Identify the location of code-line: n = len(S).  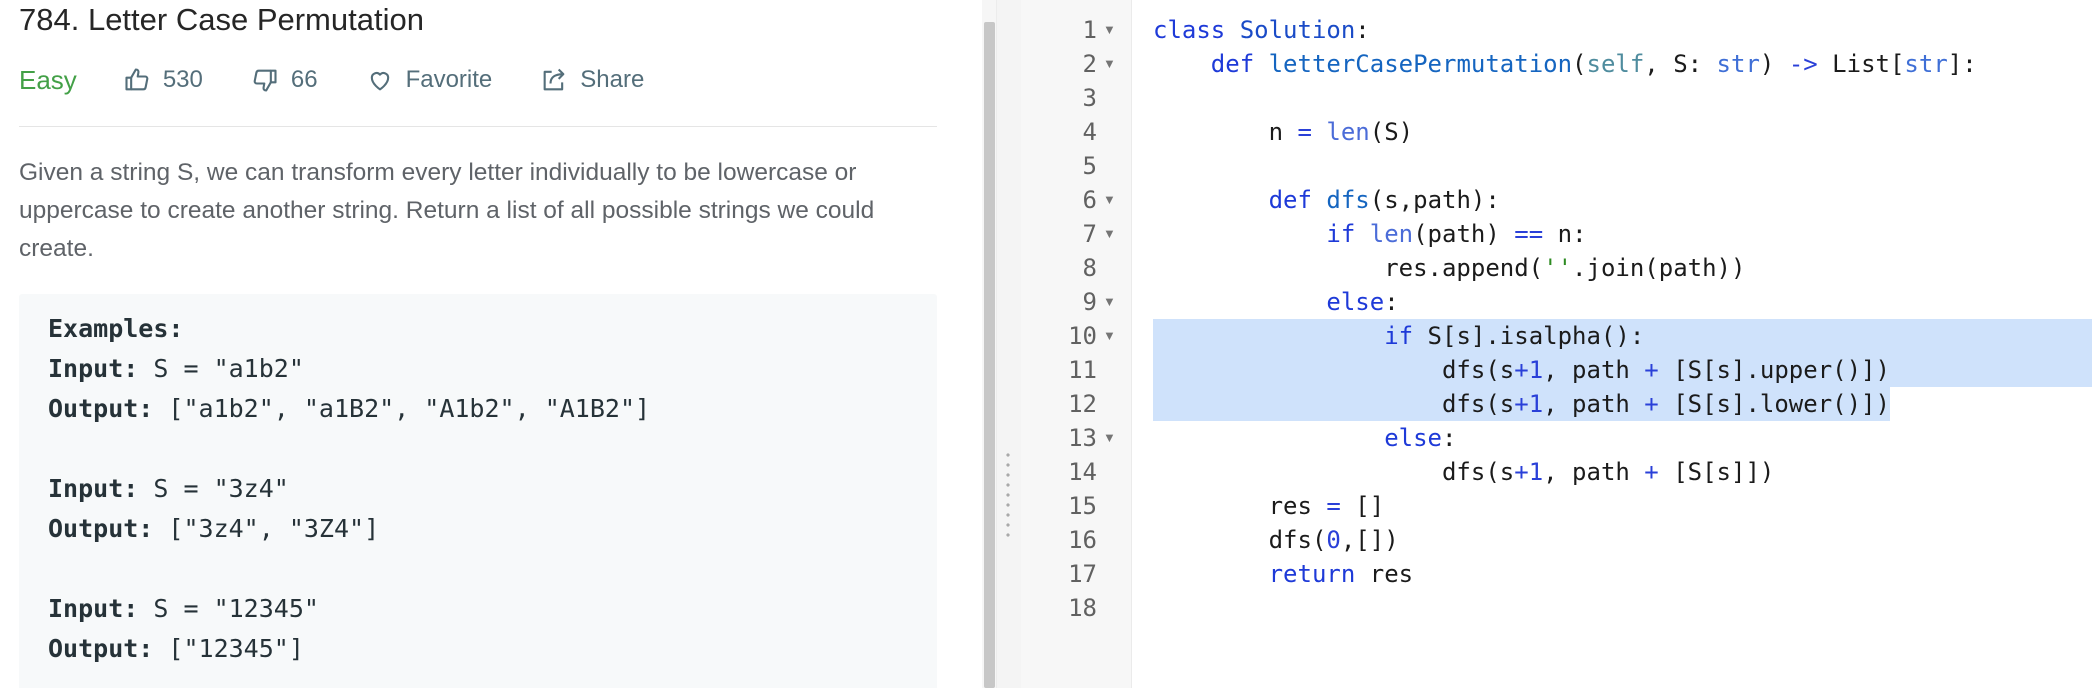
(1283, 132).